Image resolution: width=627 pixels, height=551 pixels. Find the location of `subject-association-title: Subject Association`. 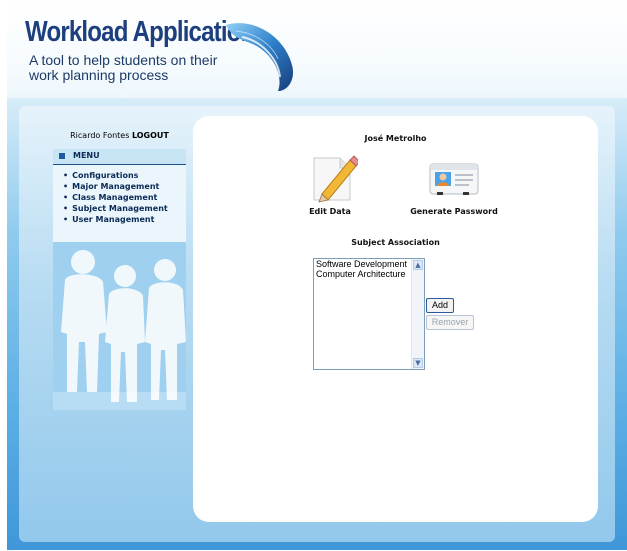

subject-association-title: Subject Association is located at coordinates (395, 242).